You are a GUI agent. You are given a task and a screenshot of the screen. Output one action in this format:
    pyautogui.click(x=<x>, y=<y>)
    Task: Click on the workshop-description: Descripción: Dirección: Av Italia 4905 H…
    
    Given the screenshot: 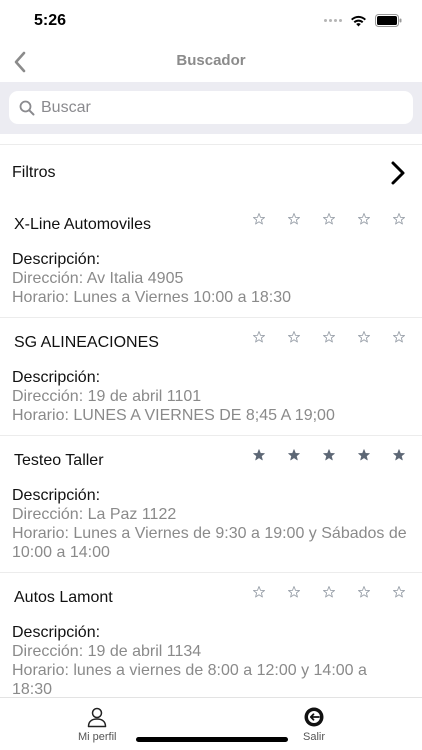 What is the action you would take?
    pyautogui.click(x=211, y=278)
    